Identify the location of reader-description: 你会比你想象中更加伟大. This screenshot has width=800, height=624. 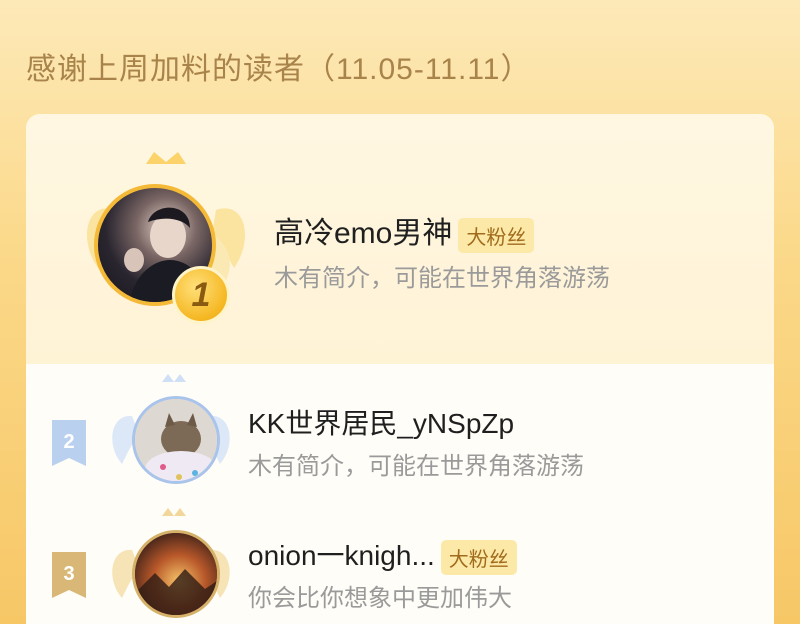
(380, 598).